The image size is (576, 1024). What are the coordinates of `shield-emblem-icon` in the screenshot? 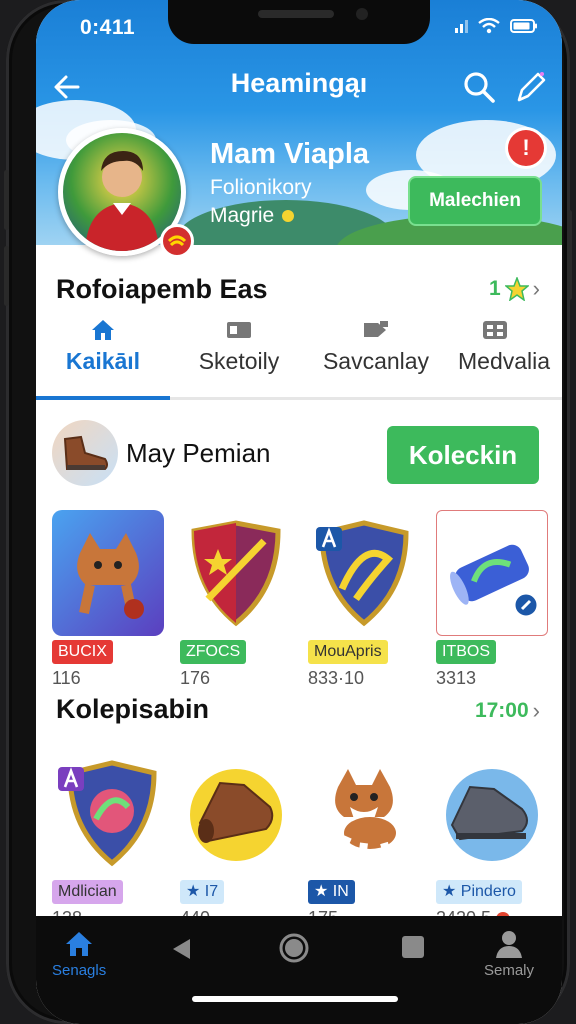 It's located at (364, 573).